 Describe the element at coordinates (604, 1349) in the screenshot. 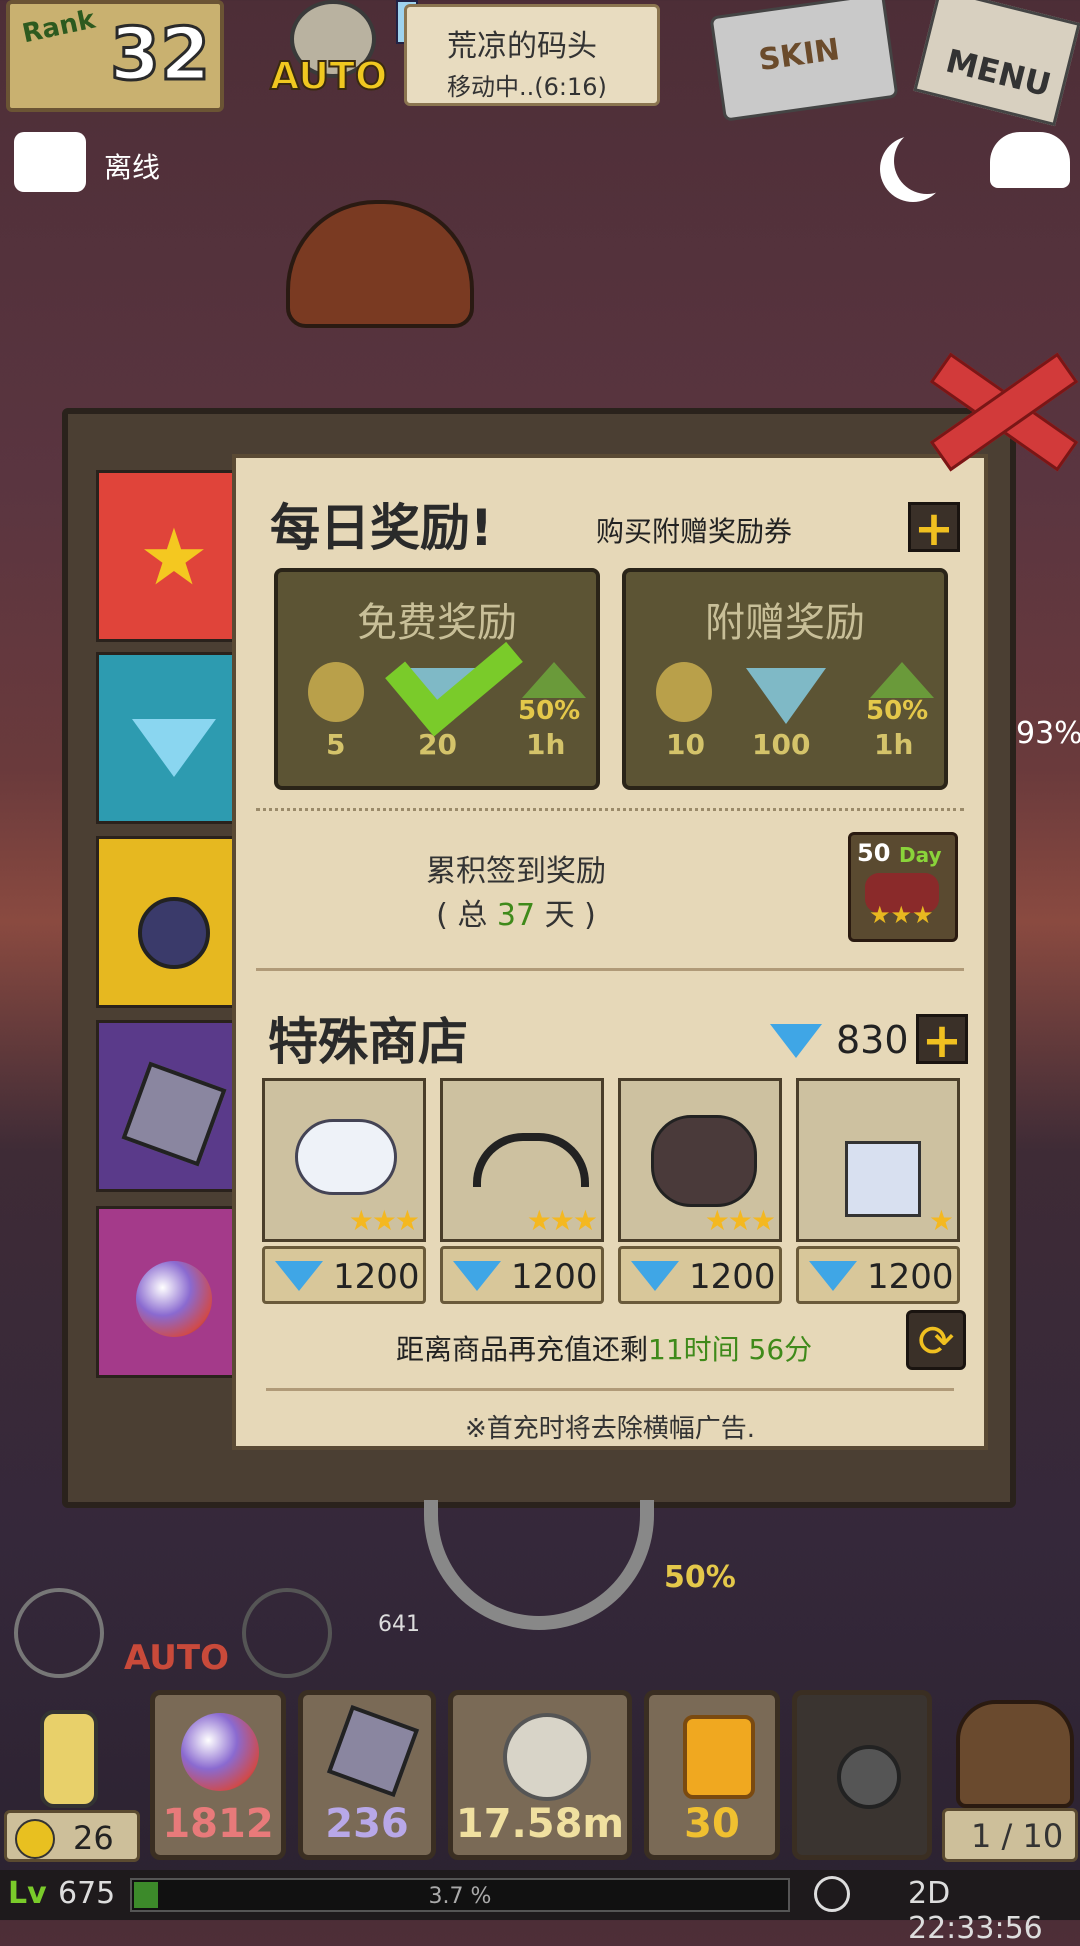

I see `restock-timer: 距离商品再充值还剩11时间 56分` at that location.